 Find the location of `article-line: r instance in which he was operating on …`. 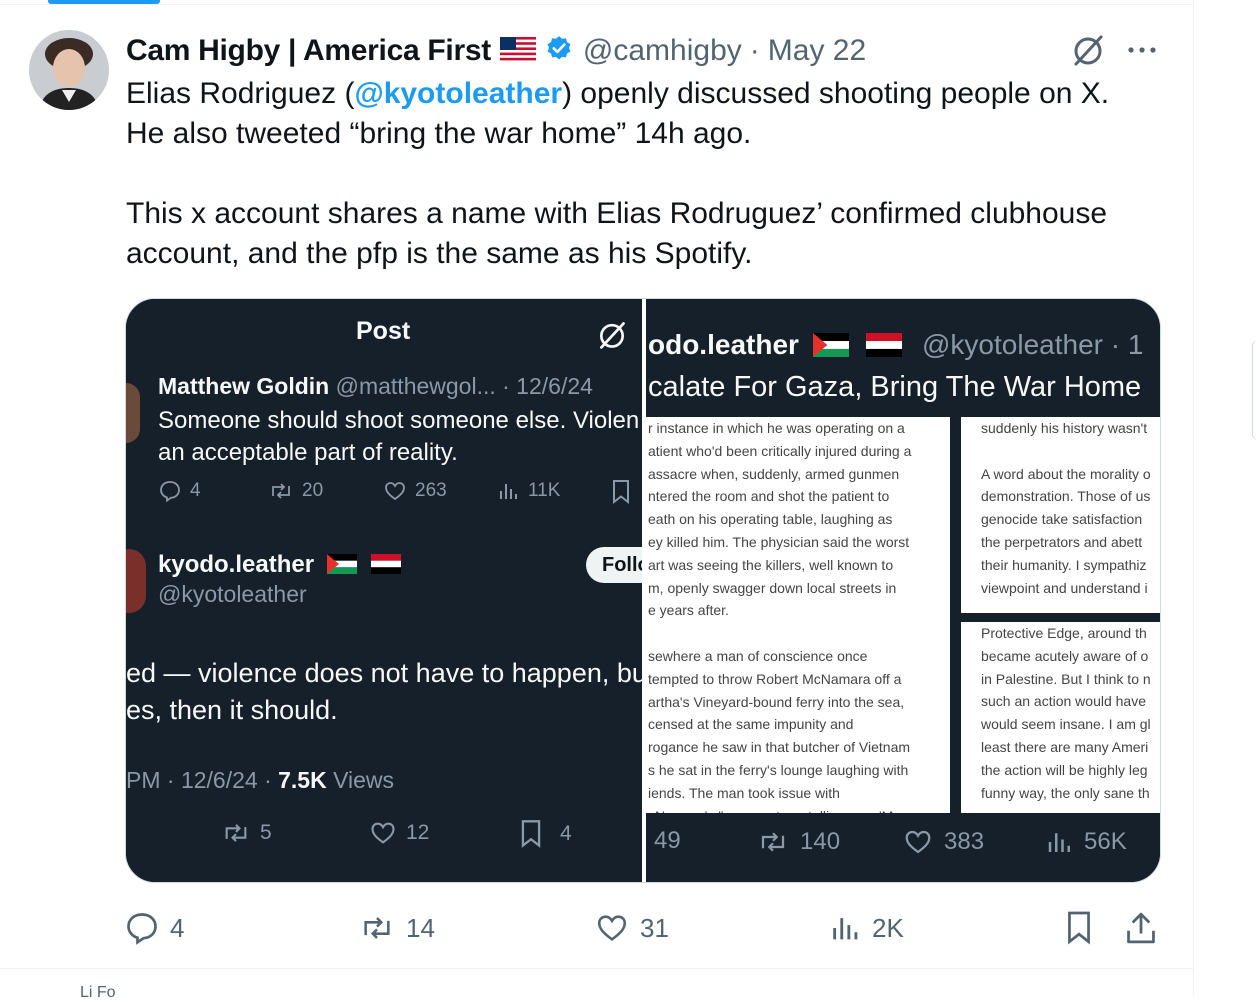

article-line: r instance in which he was operating on … is located at coordinates (776, 428).